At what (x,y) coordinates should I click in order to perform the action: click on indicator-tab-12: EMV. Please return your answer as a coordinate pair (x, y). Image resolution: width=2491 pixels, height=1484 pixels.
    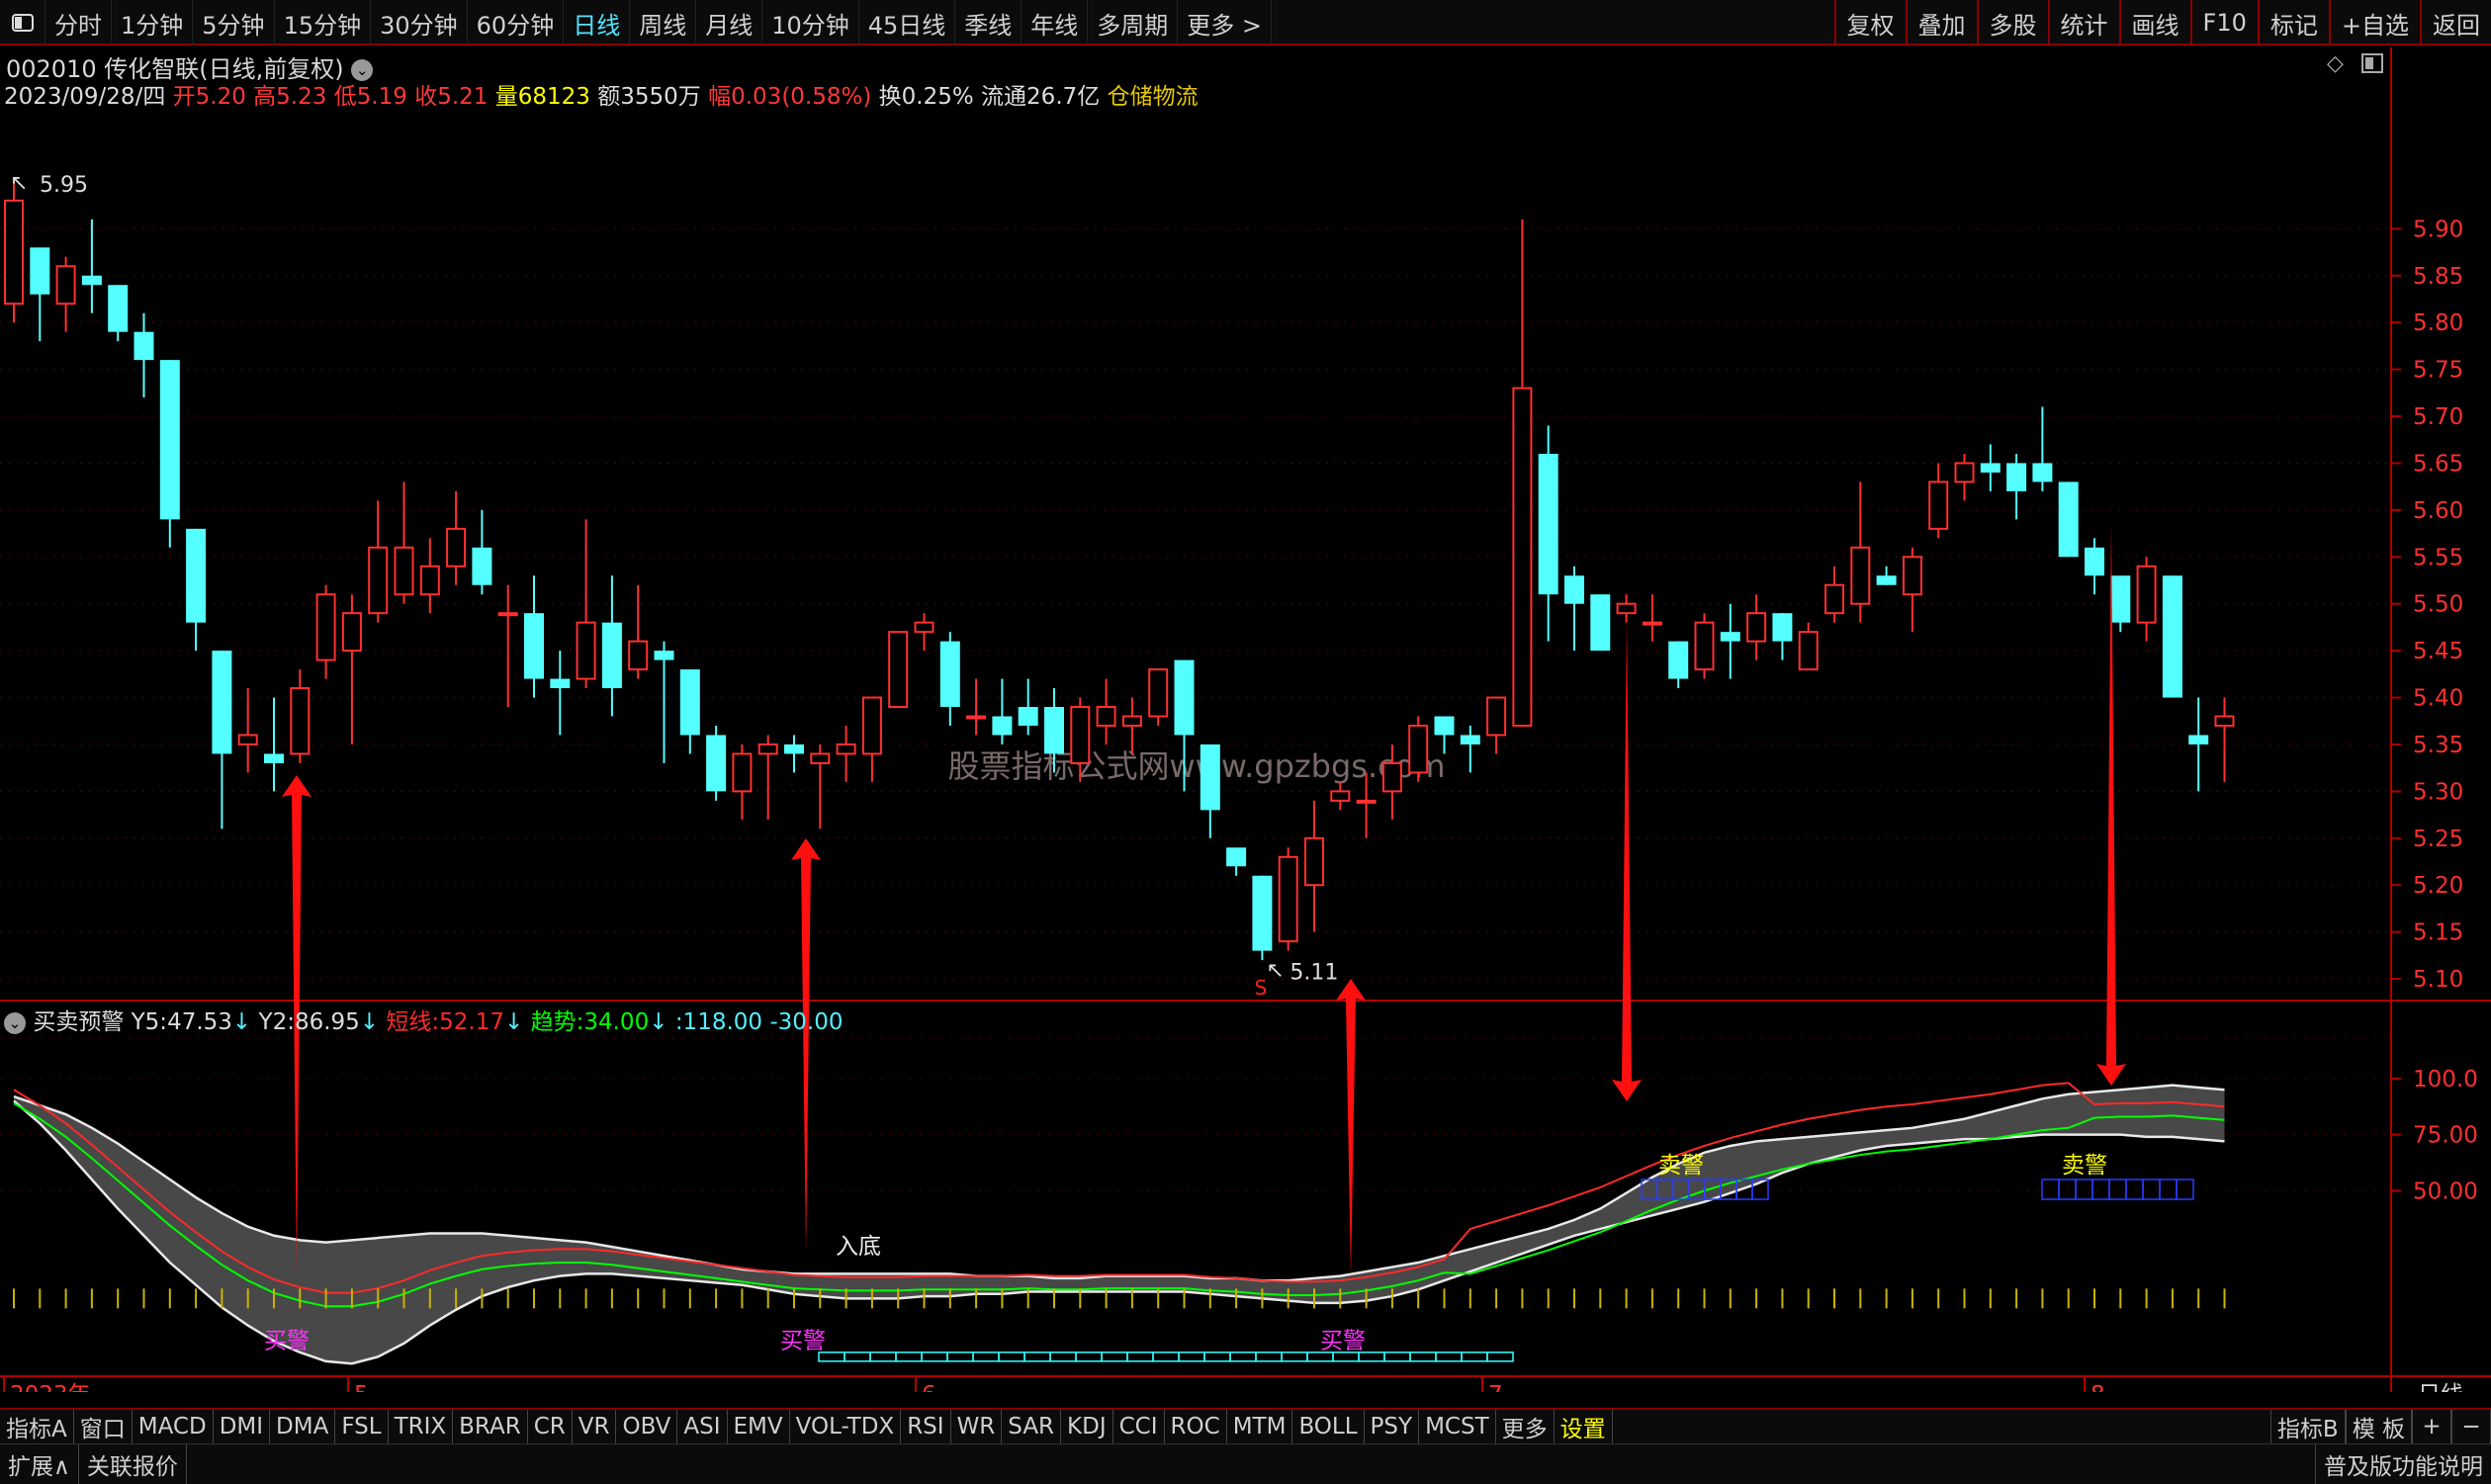
    Looking at the image, I should click on (759, 1426).